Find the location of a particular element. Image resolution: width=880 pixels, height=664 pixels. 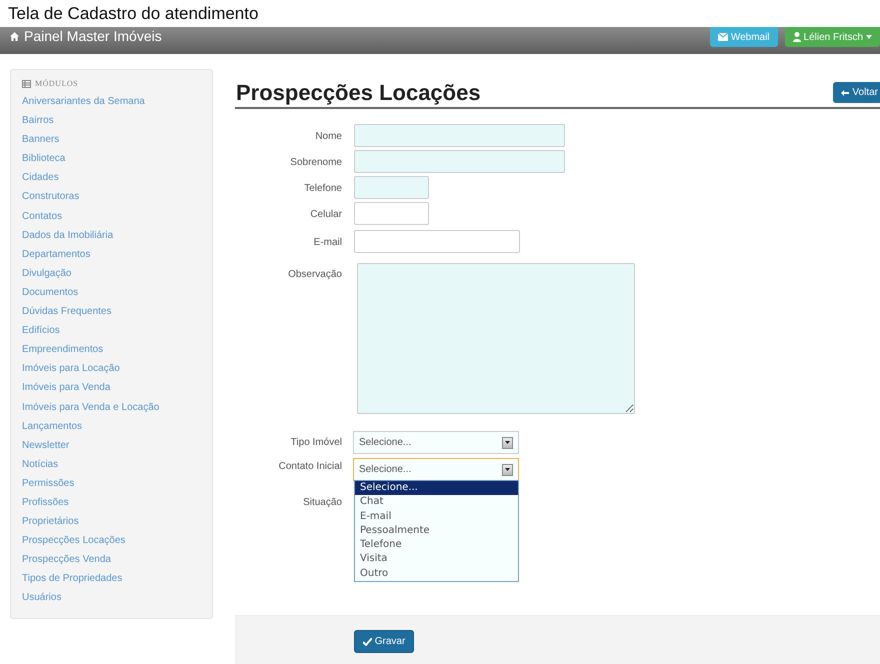

dropdown-option: Pessoalmente is located at coordinates (436, 531).